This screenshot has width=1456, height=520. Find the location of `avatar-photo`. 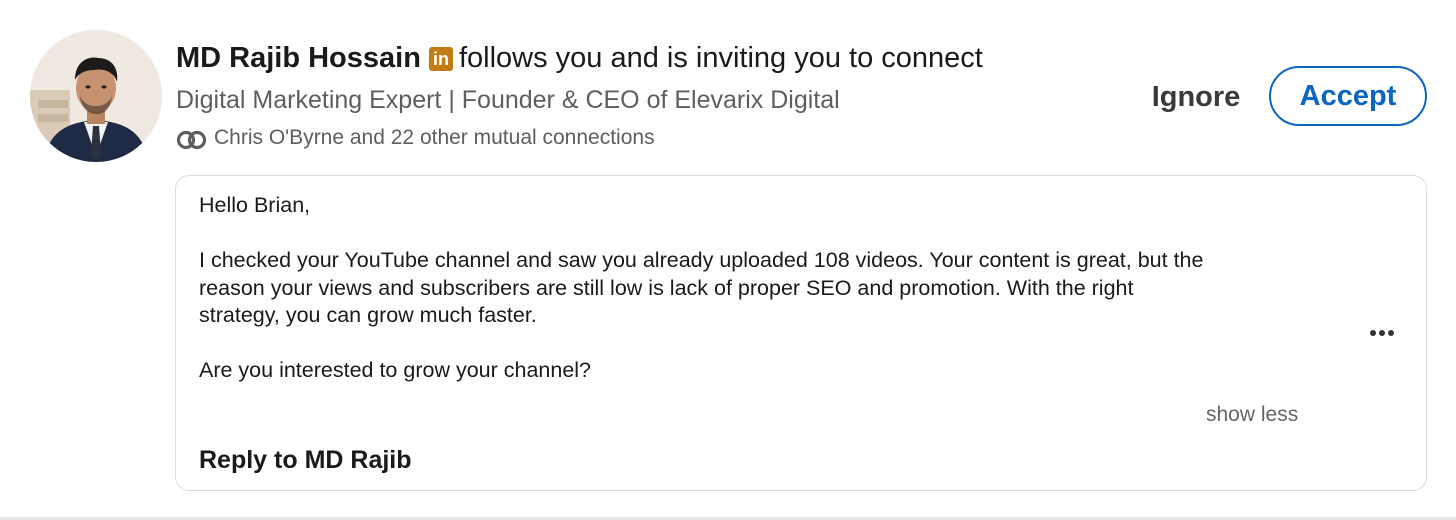

avatar-photo is located at coordinates (96, 96).